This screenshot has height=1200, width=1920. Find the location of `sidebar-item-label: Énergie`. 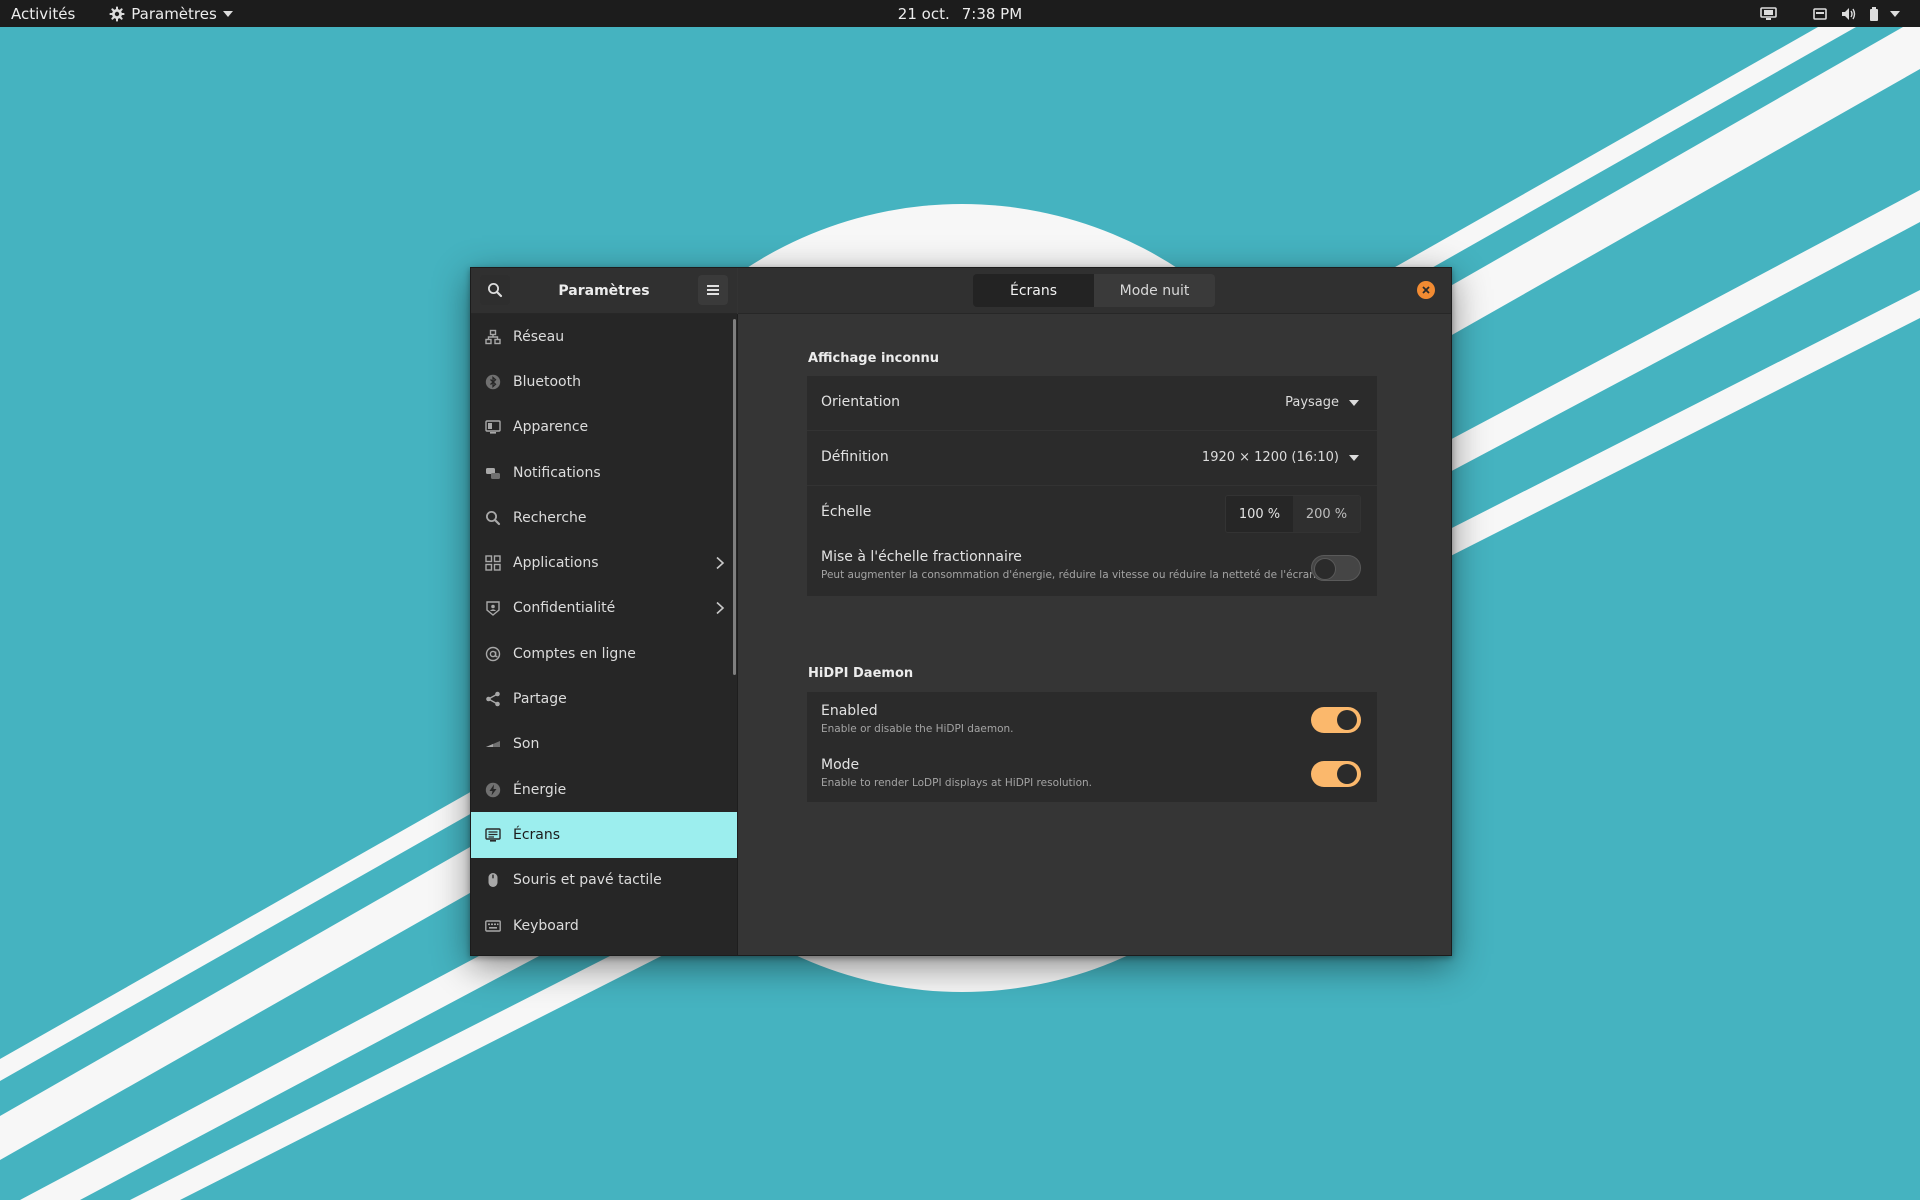

sidebar-item-label: Énergie is located at coordinates (540, 789).